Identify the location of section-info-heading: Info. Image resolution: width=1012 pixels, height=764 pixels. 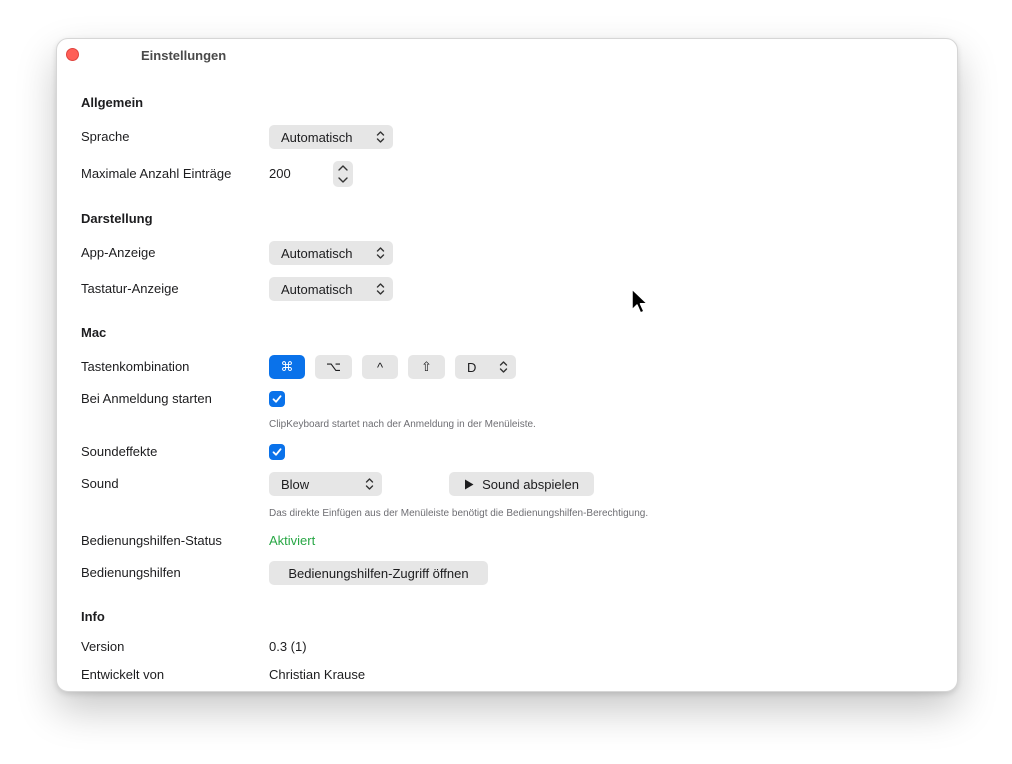
(93, 616).